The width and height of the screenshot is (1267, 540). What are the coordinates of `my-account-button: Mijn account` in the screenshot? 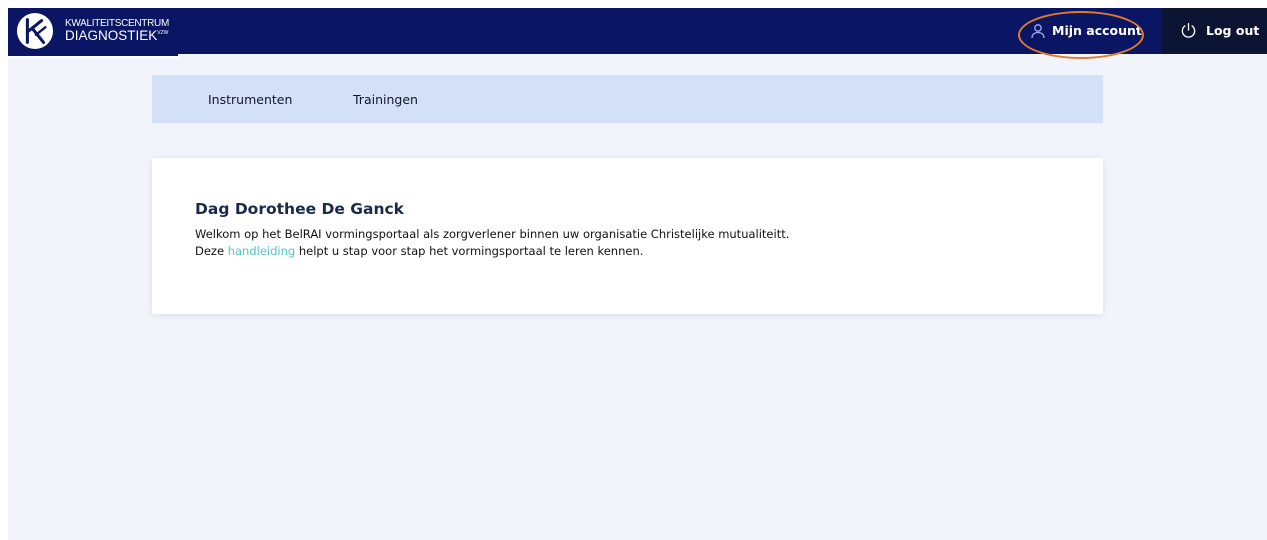 It's located at (1087, 31).